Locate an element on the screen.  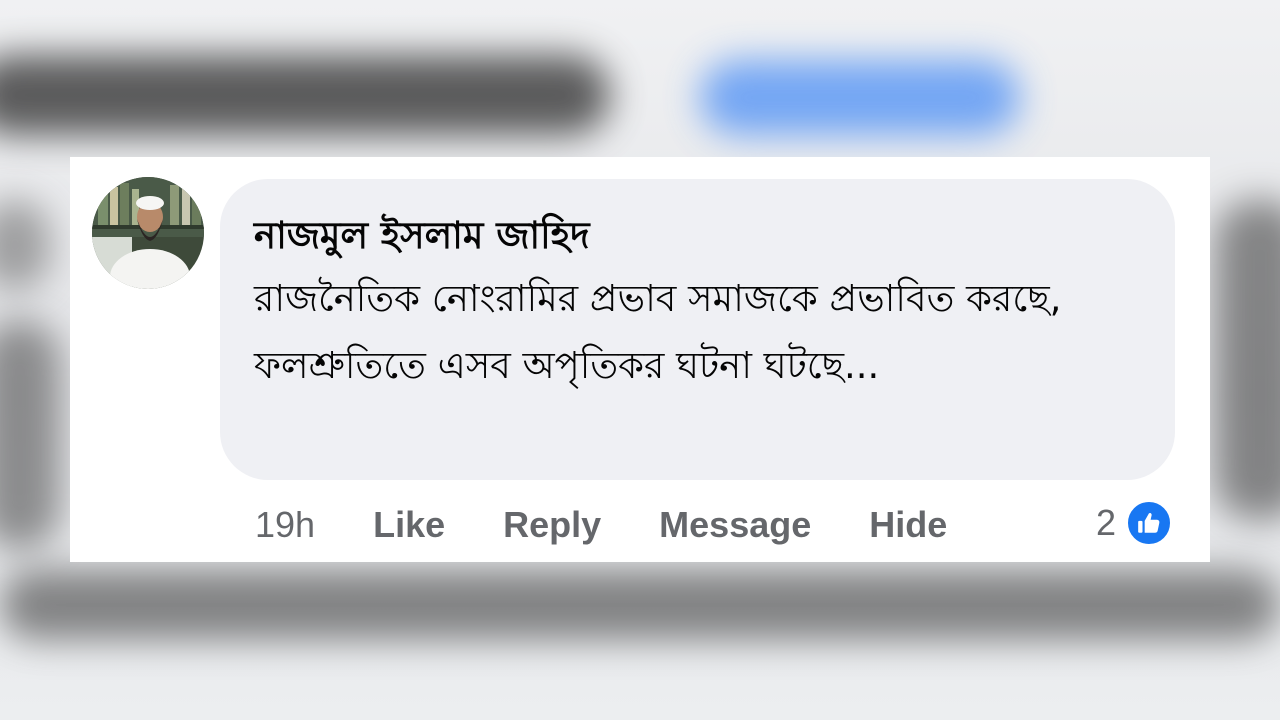
thumbs-up-icon is located at coordinates (1149, 523).